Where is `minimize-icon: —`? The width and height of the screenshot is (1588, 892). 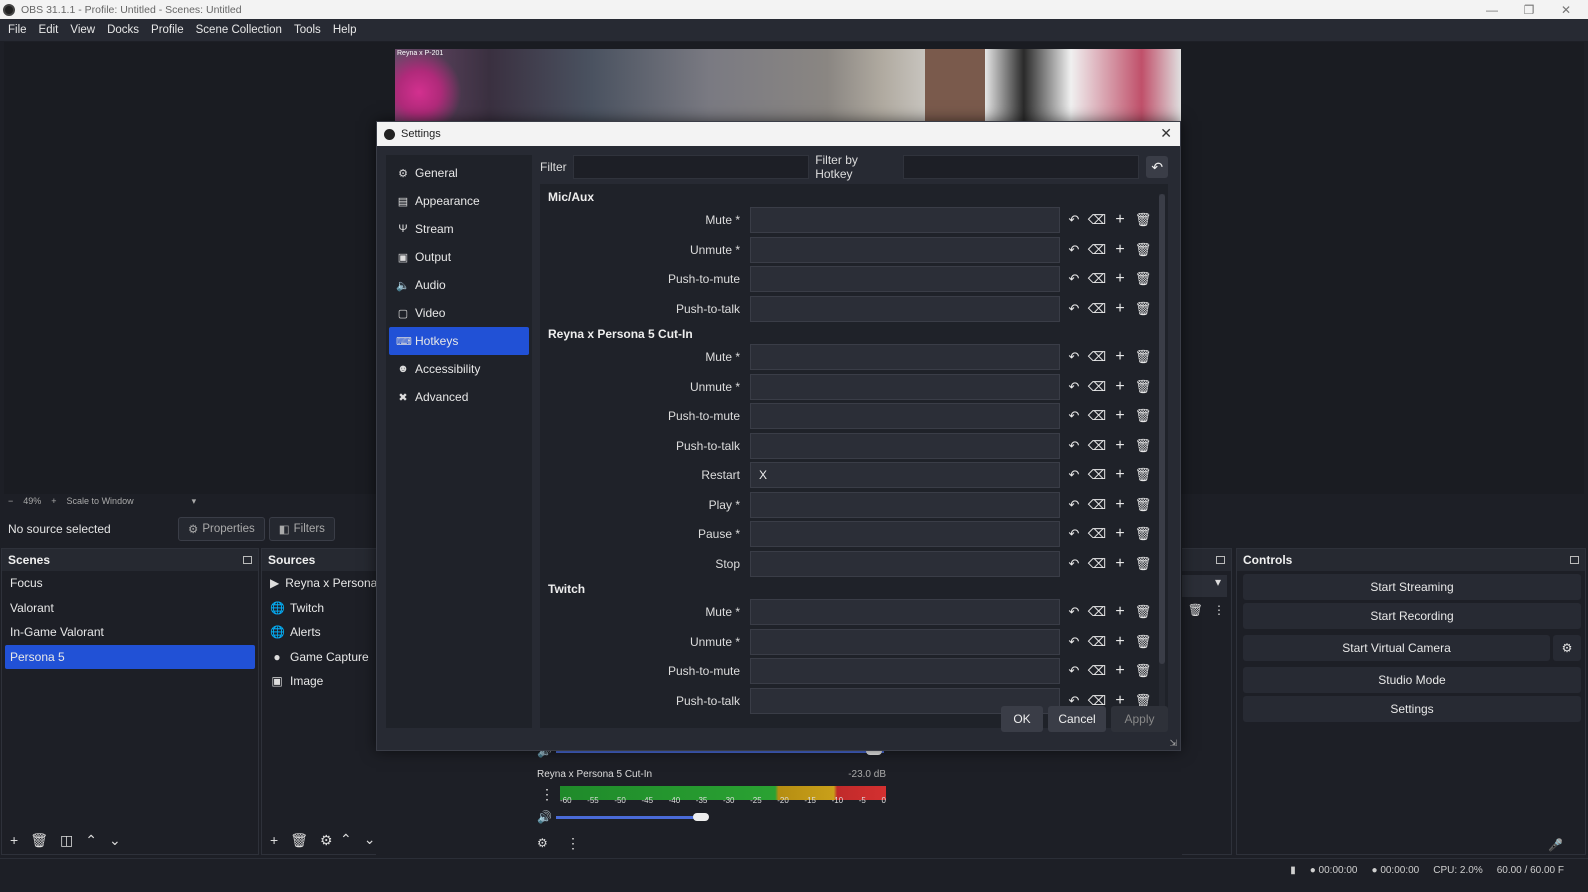
minimize-icon: — is located at coordinates (1492, 9).